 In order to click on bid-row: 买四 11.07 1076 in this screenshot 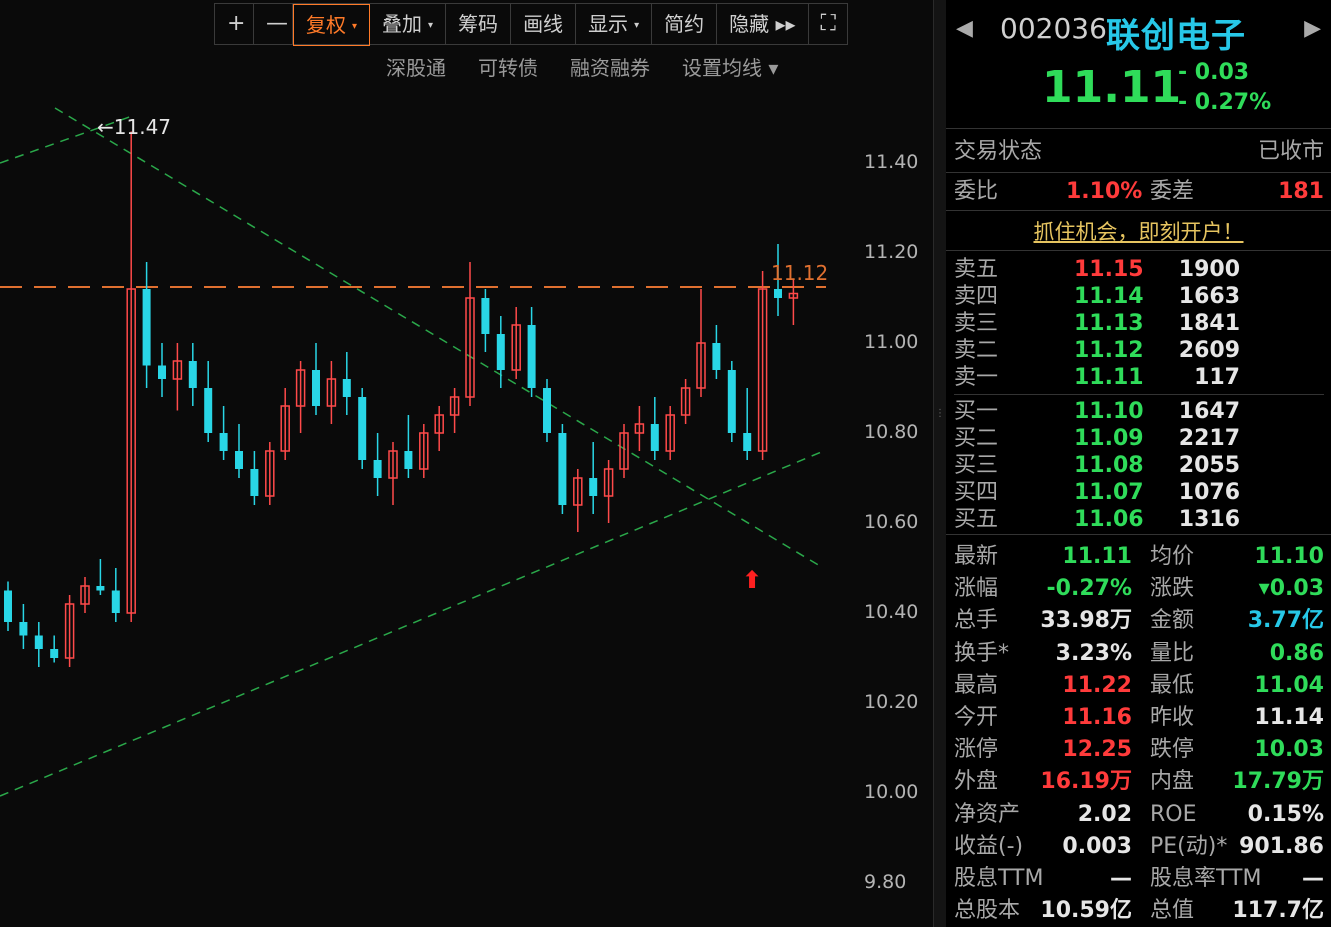, I will do `click(1139, 493)`.